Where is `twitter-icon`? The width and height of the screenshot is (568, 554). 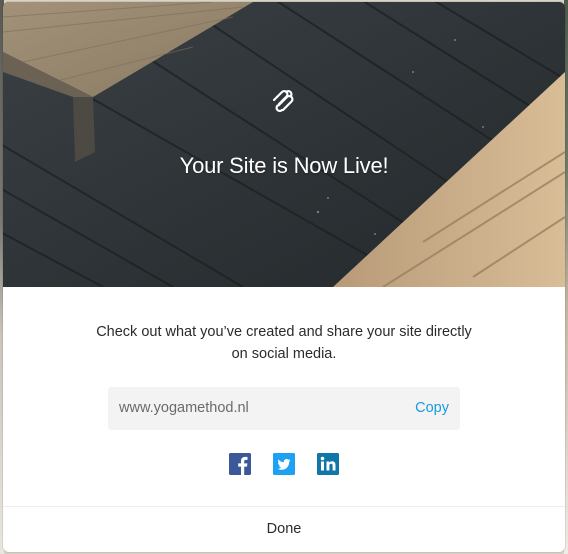
twitter-icon is located at coordinates (284, 464).